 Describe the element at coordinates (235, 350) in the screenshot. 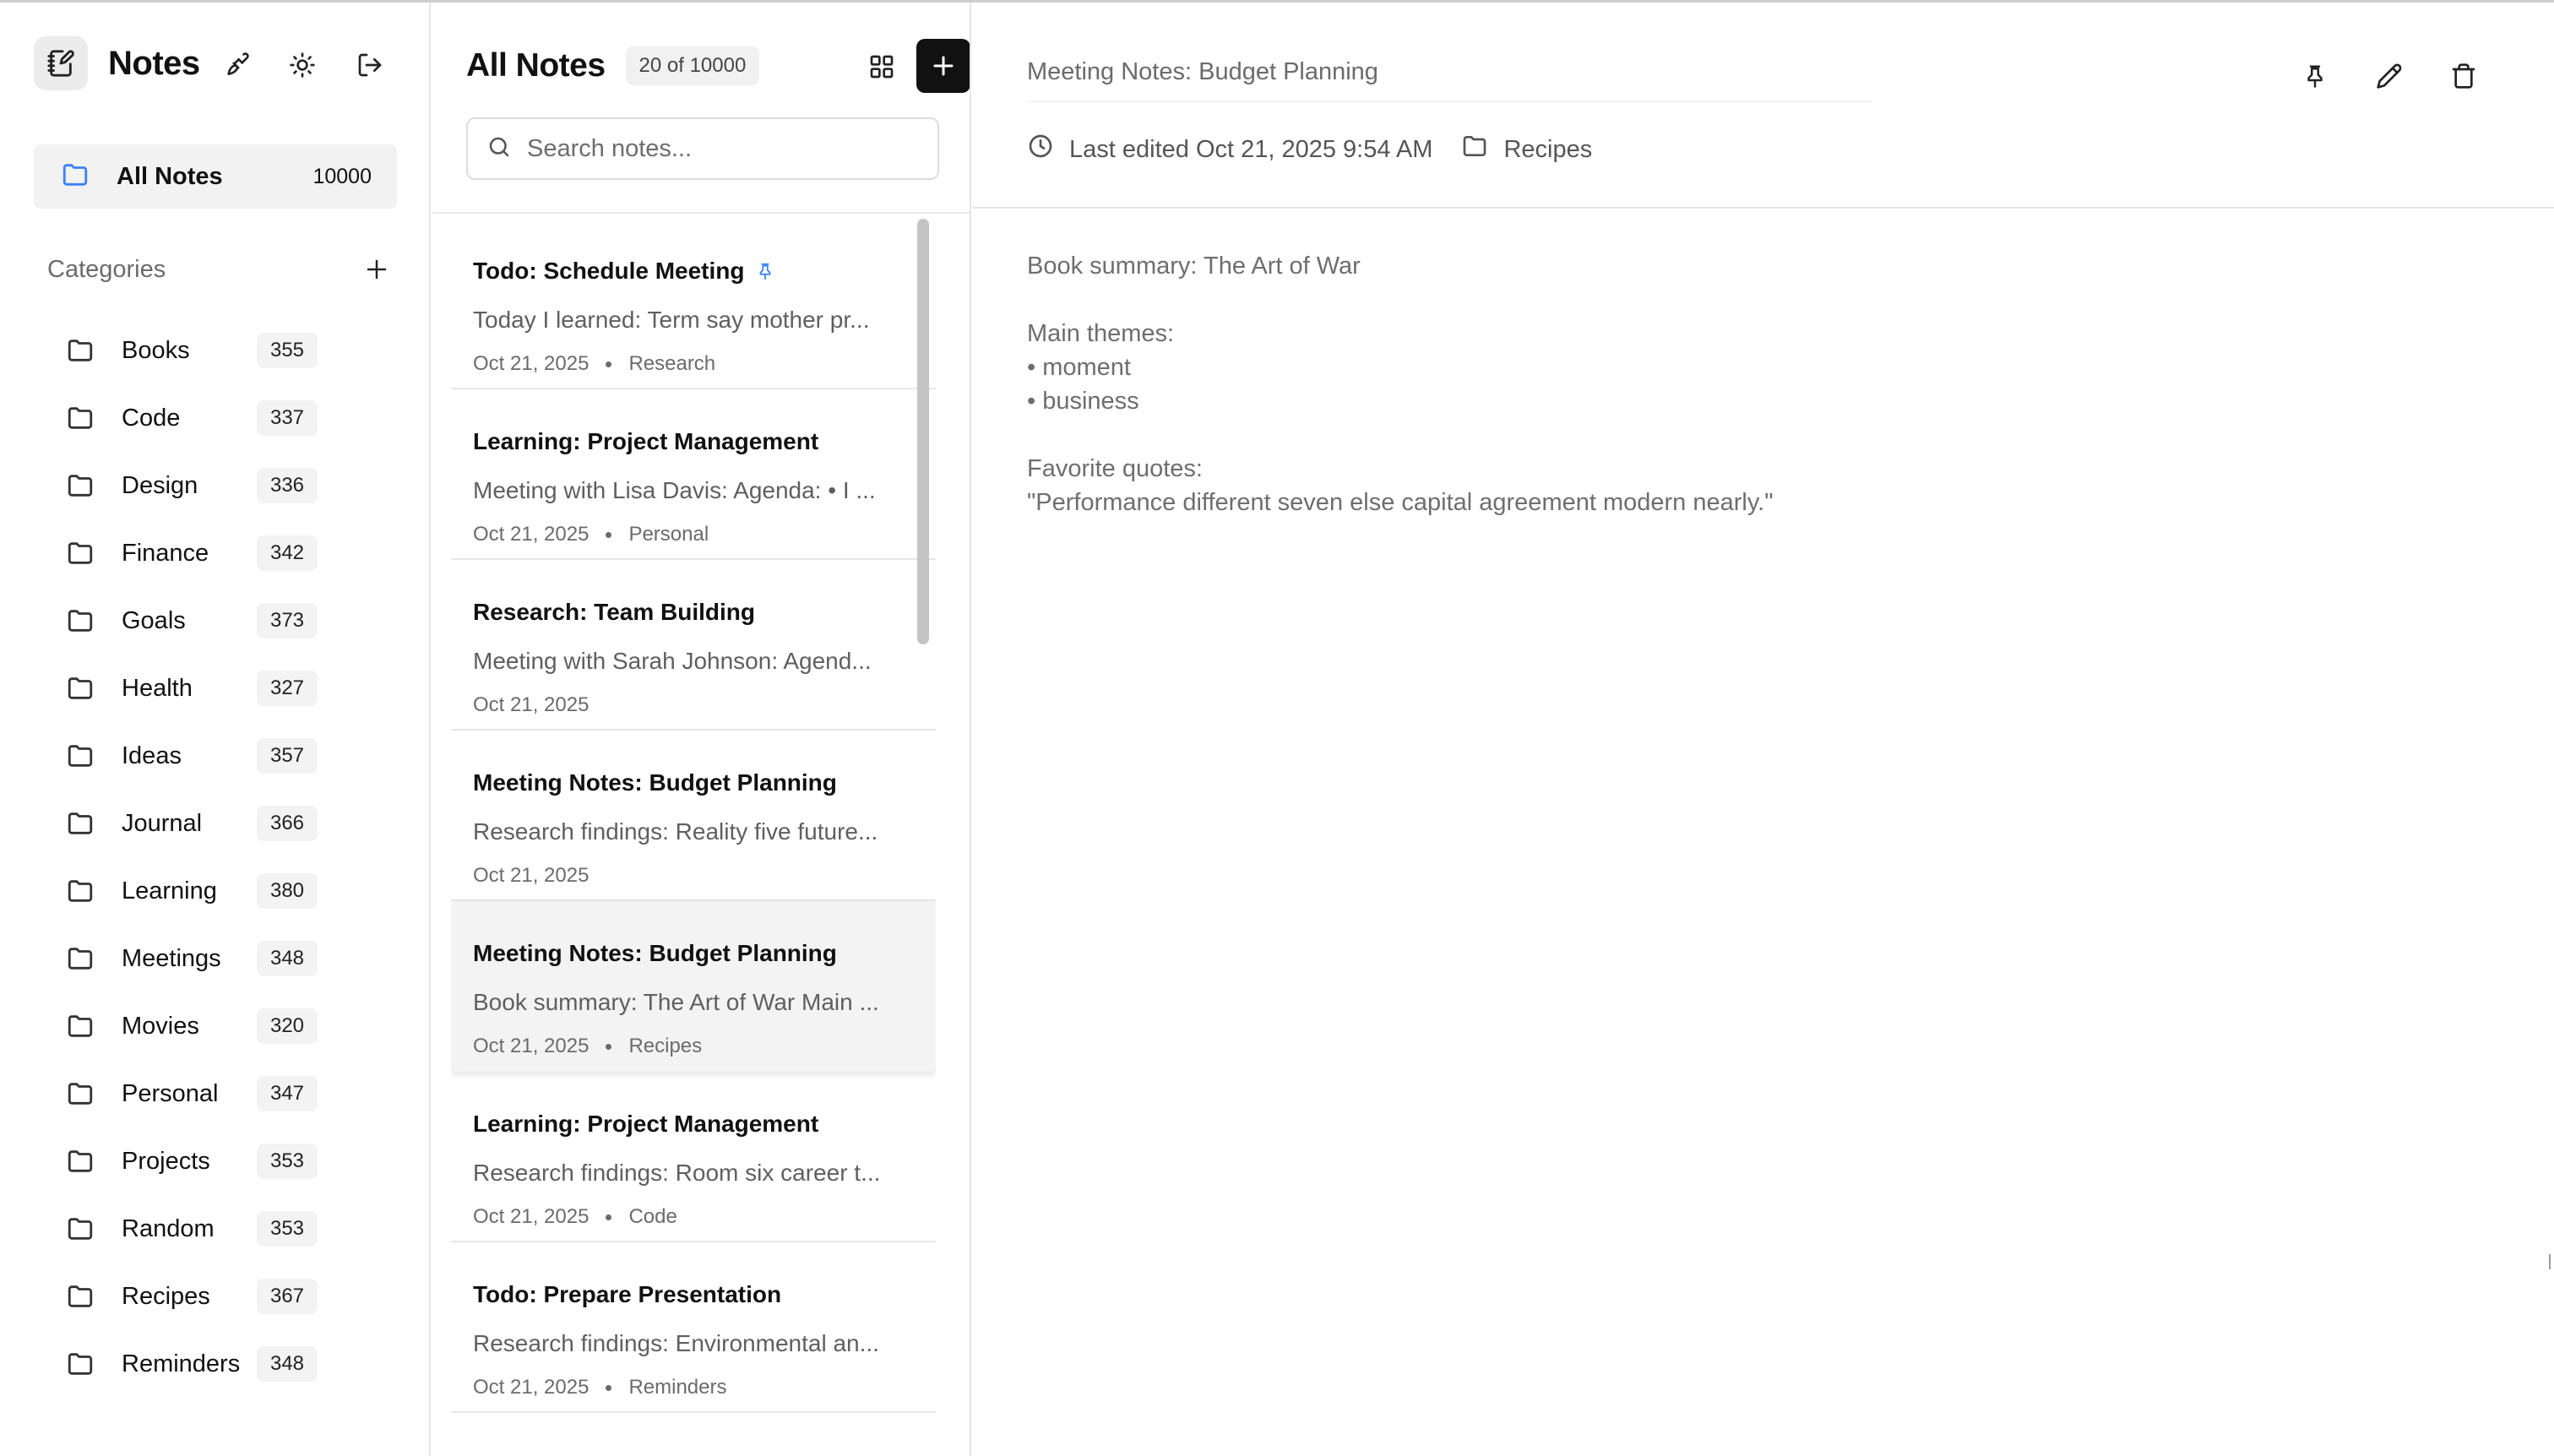

I see `sidebar-item-books: Books 355` at that location.